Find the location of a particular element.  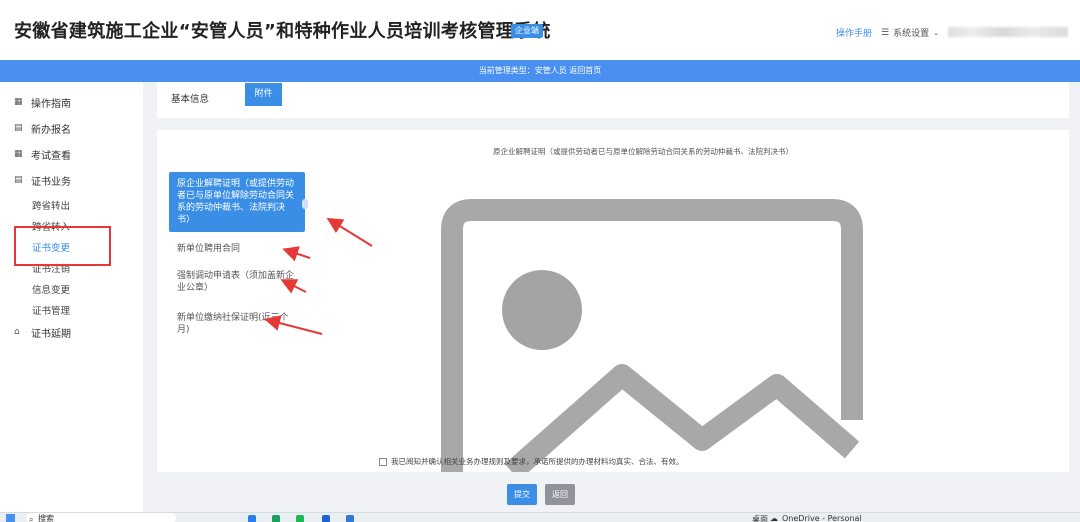

taskbar-search-label: 搜索 is located at coordinates (46, 518).